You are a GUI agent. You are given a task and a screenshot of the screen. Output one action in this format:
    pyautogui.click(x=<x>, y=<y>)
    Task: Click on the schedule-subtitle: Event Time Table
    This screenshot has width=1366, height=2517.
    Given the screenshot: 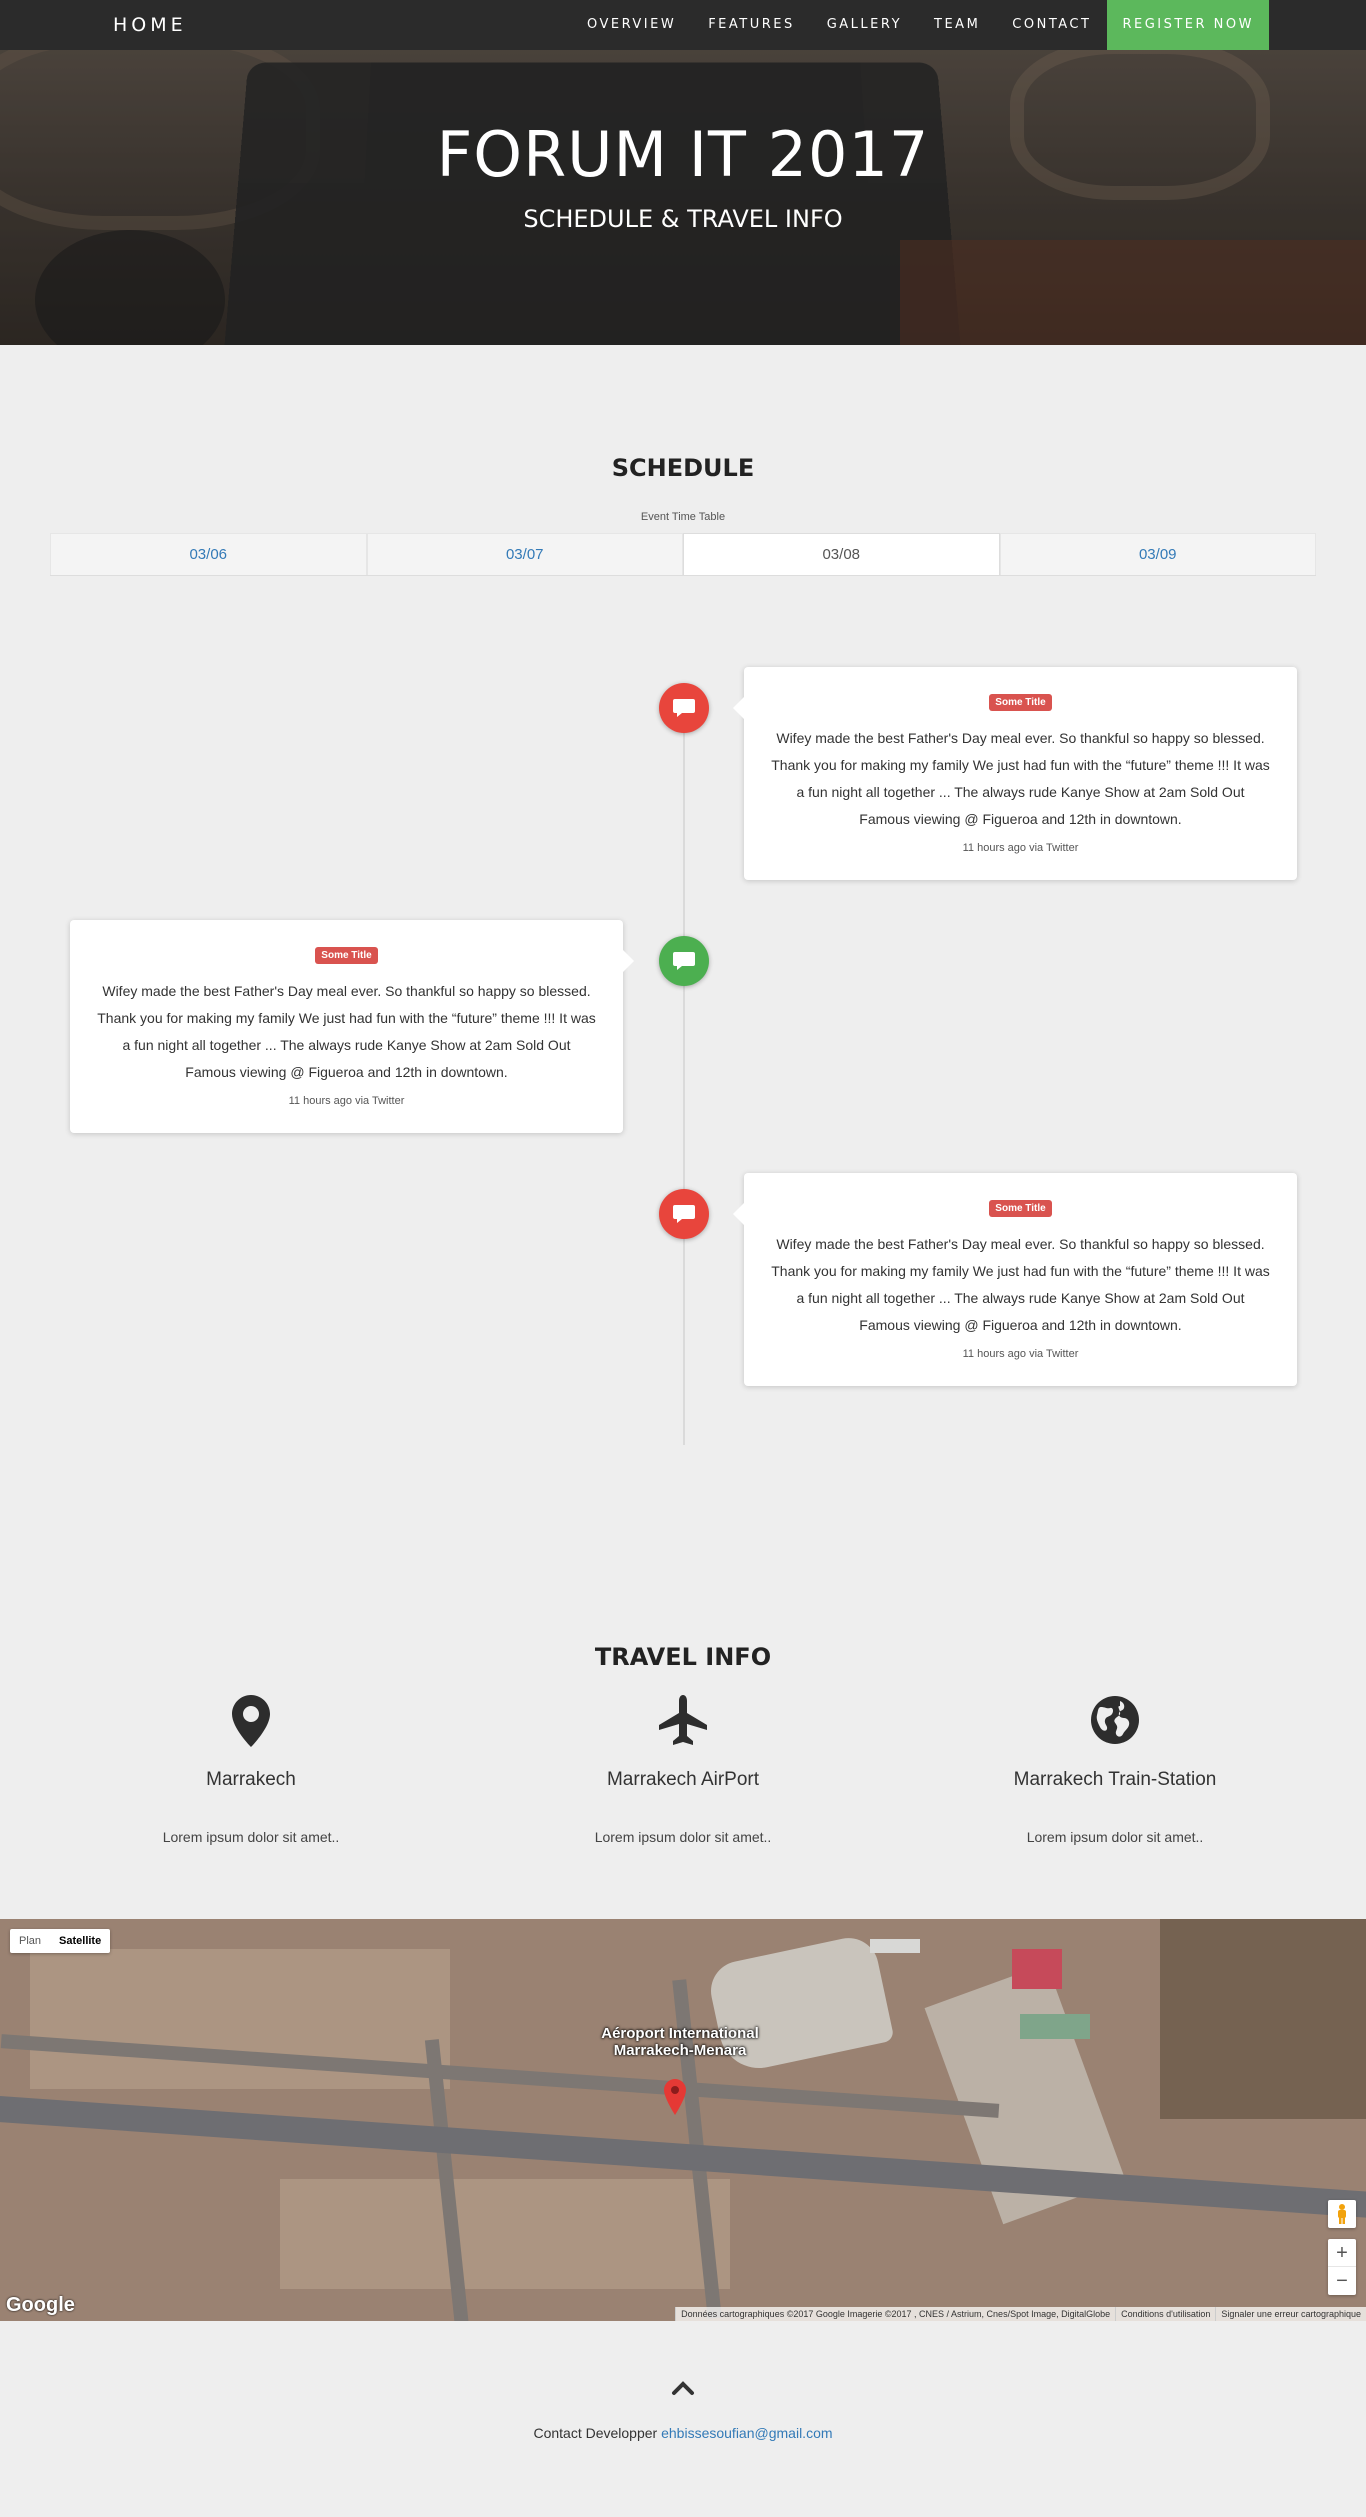 What is the action you would take?
    pyautogui.click(x=683, y=517)
    